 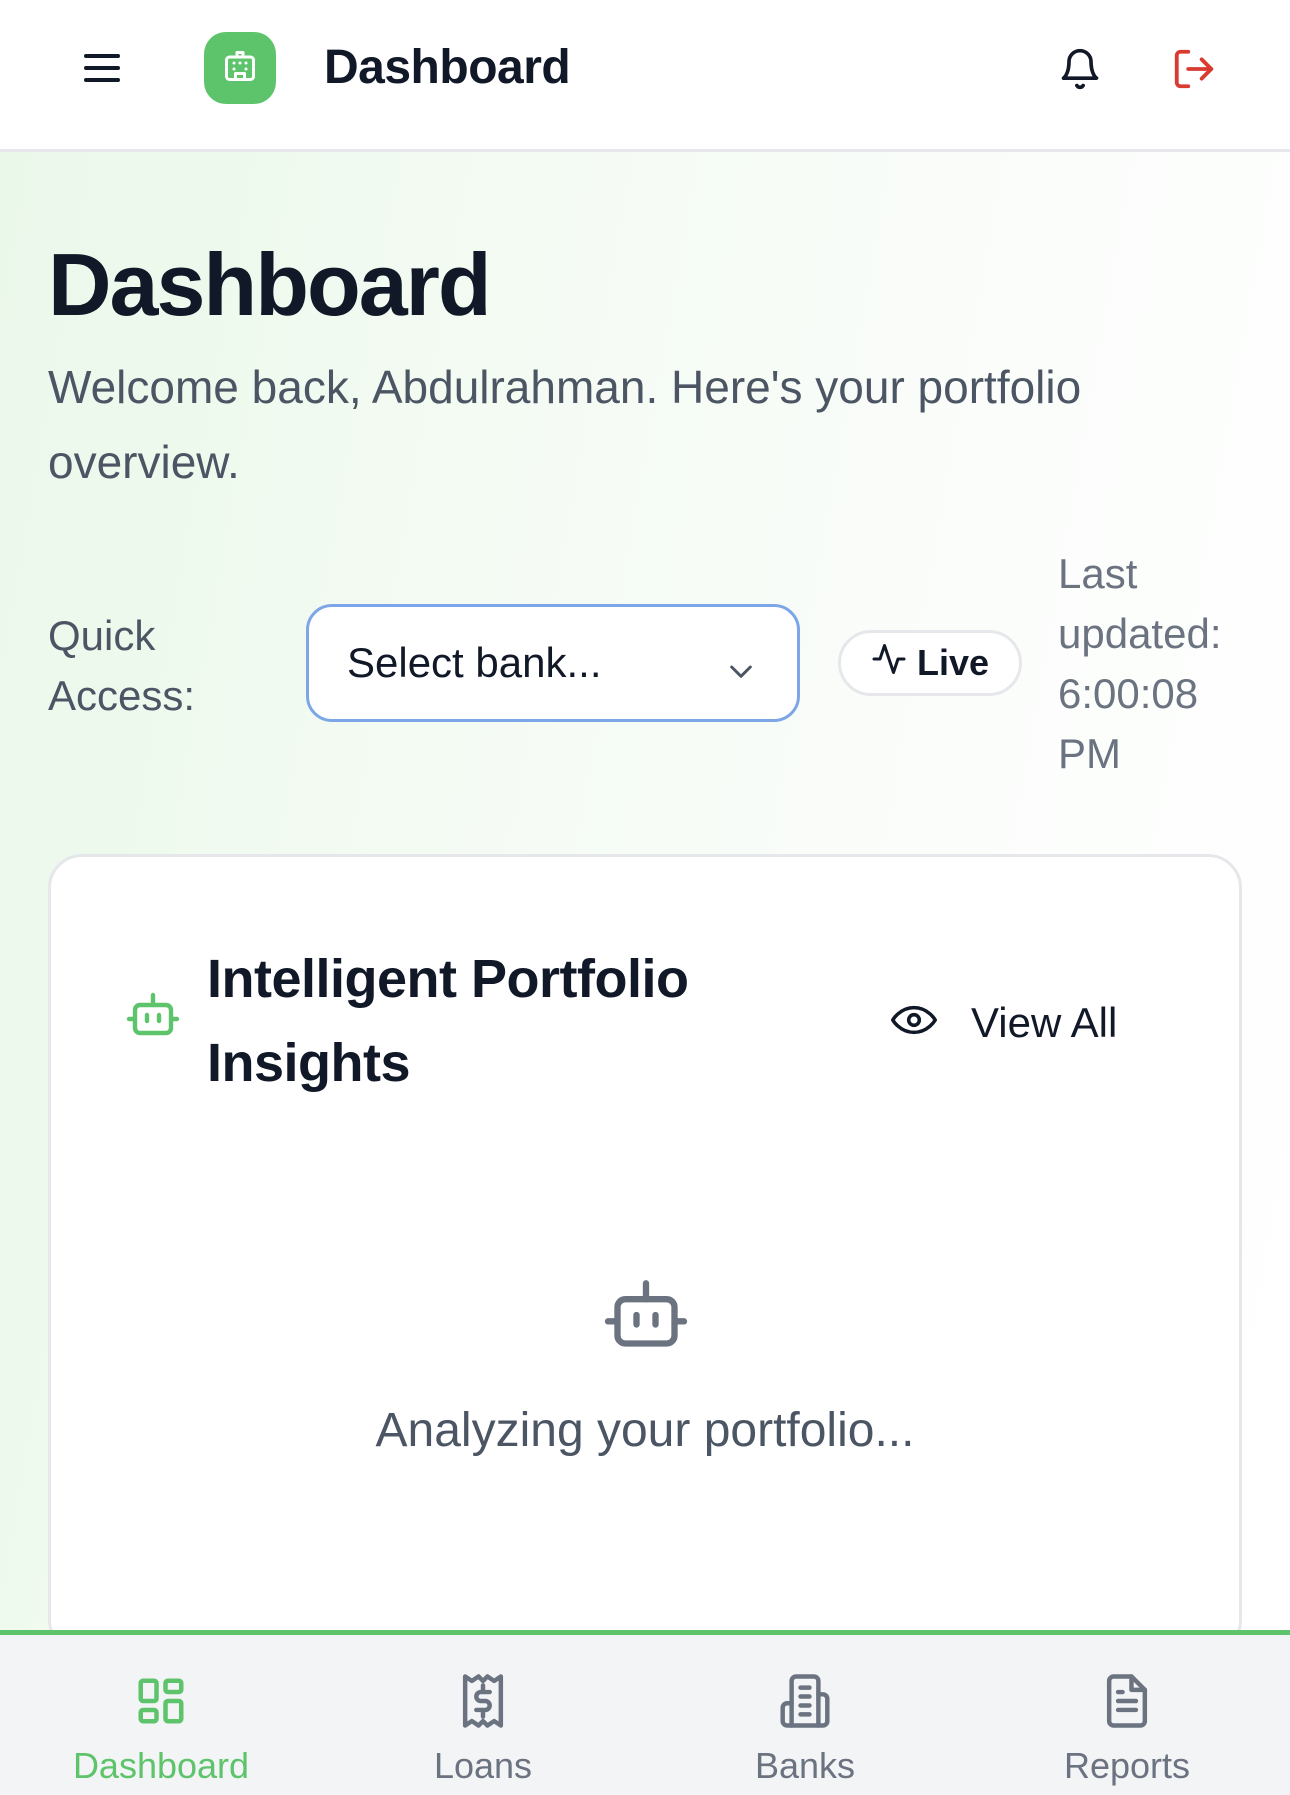 I want to click on menu-icon, so click(x=102, y=69).